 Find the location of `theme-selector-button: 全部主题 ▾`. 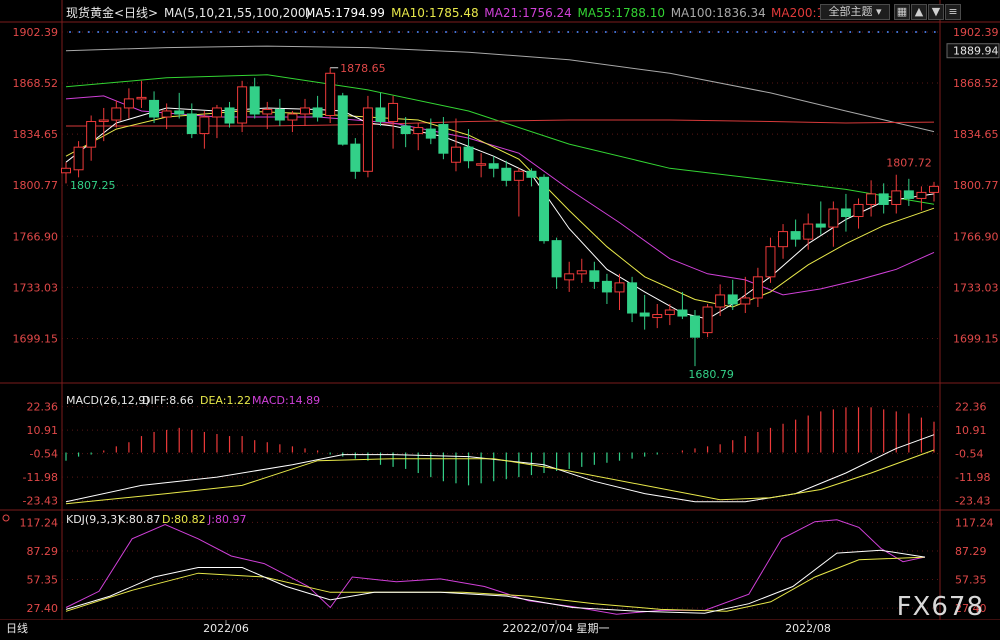

theme-selector-button: 全部主题 ▾ is located at coordinates (855, 12).